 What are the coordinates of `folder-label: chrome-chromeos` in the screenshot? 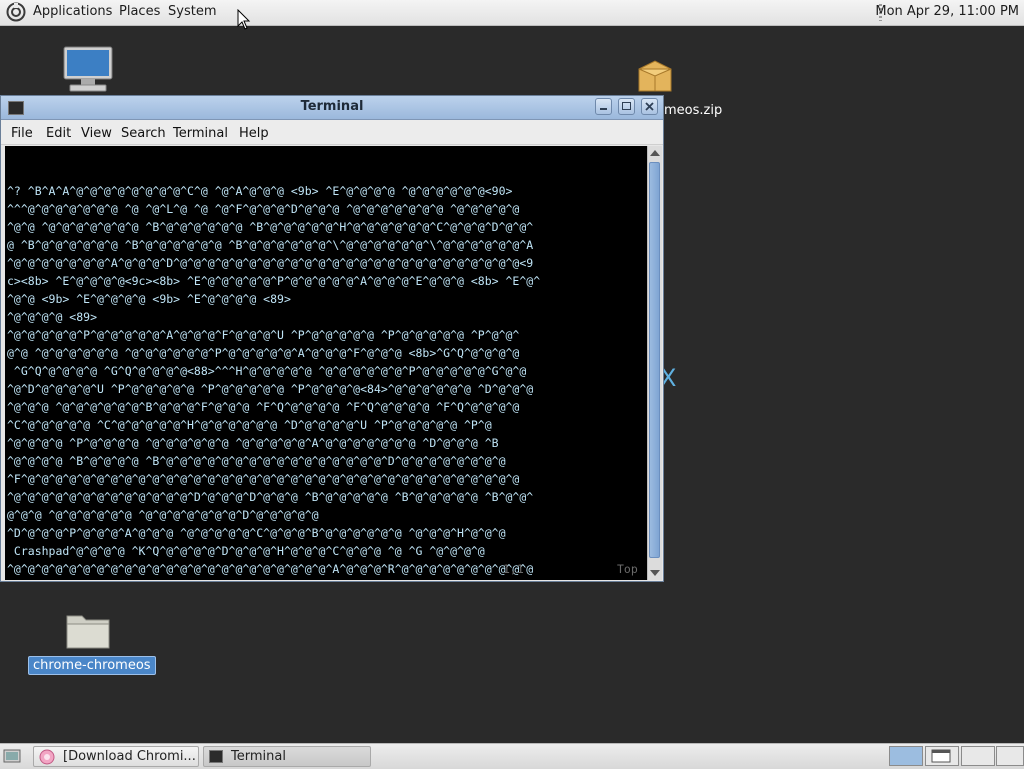 It's located at (92, 665).